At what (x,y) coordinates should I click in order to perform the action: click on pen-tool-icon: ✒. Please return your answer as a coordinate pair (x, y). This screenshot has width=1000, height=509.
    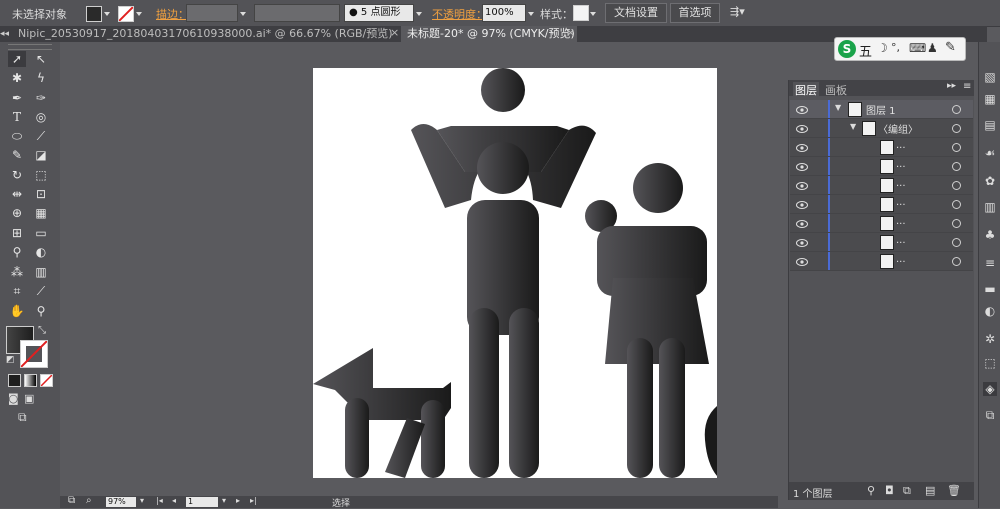
    Looking at the image, I should click on (17, 98).